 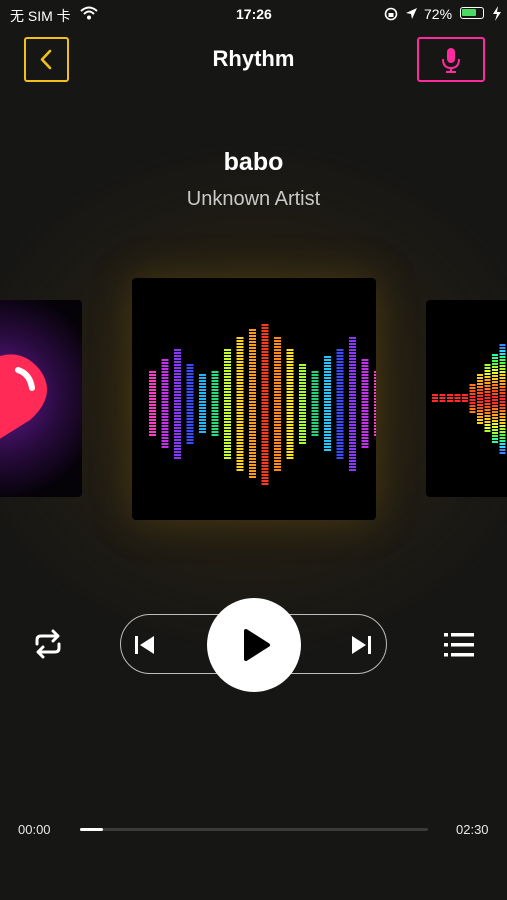 I want to click on play-icon, so click(x=257, y=645).